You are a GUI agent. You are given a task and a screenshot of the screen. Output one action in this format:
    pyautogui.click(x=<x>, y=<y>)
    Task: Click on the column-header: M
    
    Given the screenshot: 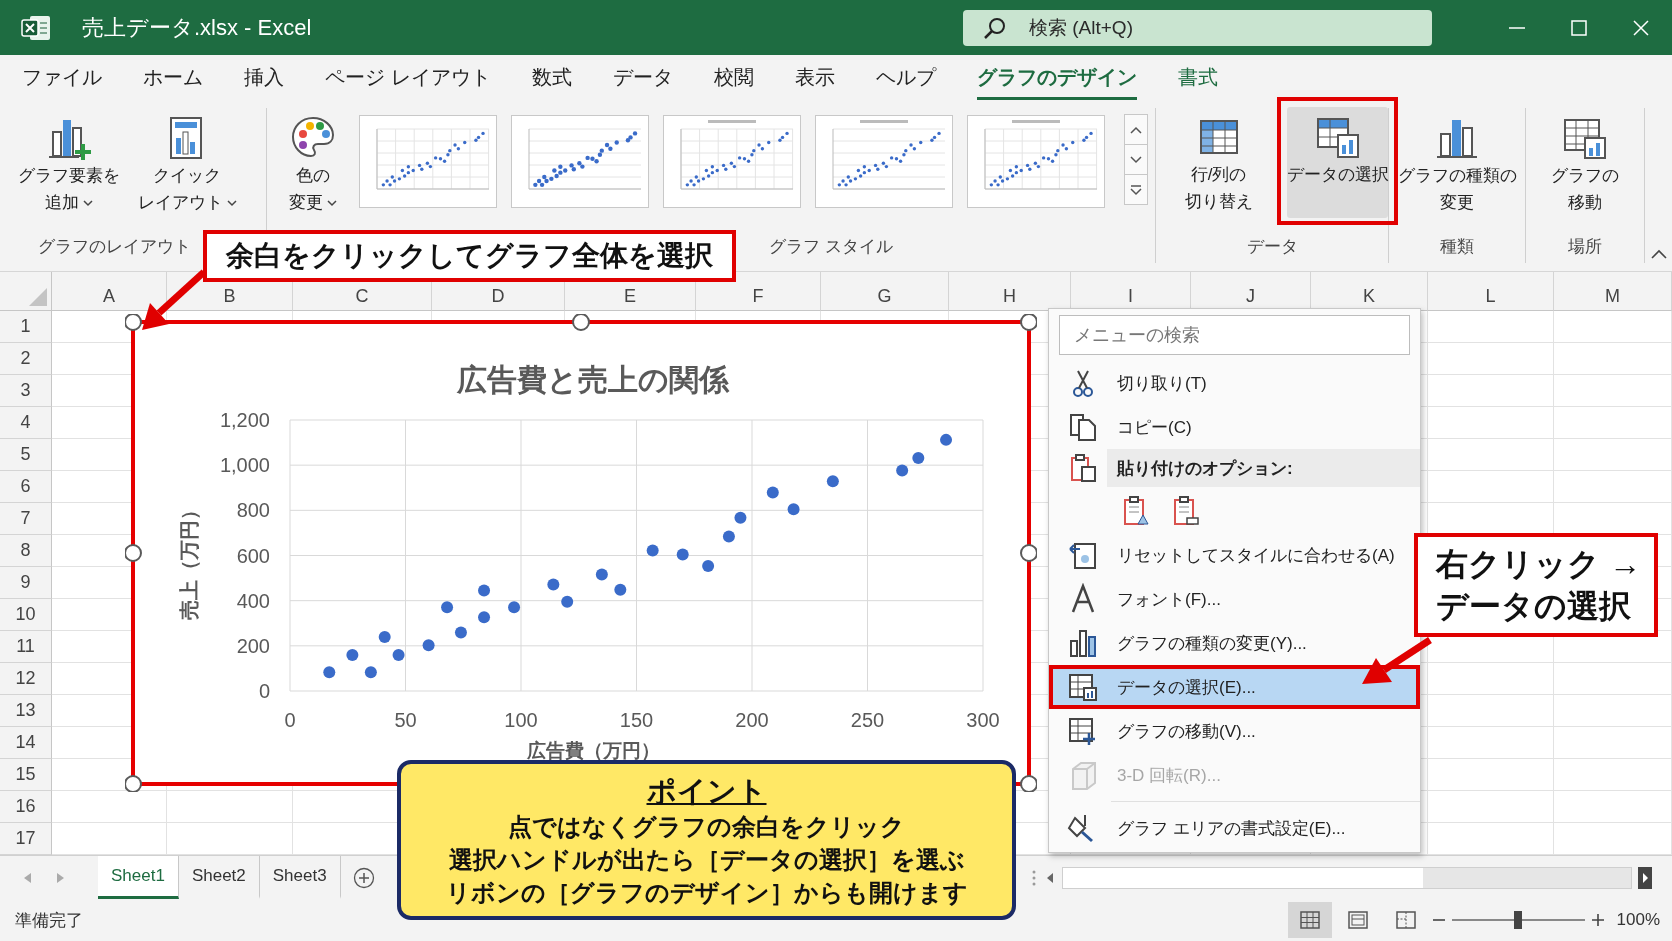 What is the action you would take?
    pyautogui.click(x=1613, y=291)
    